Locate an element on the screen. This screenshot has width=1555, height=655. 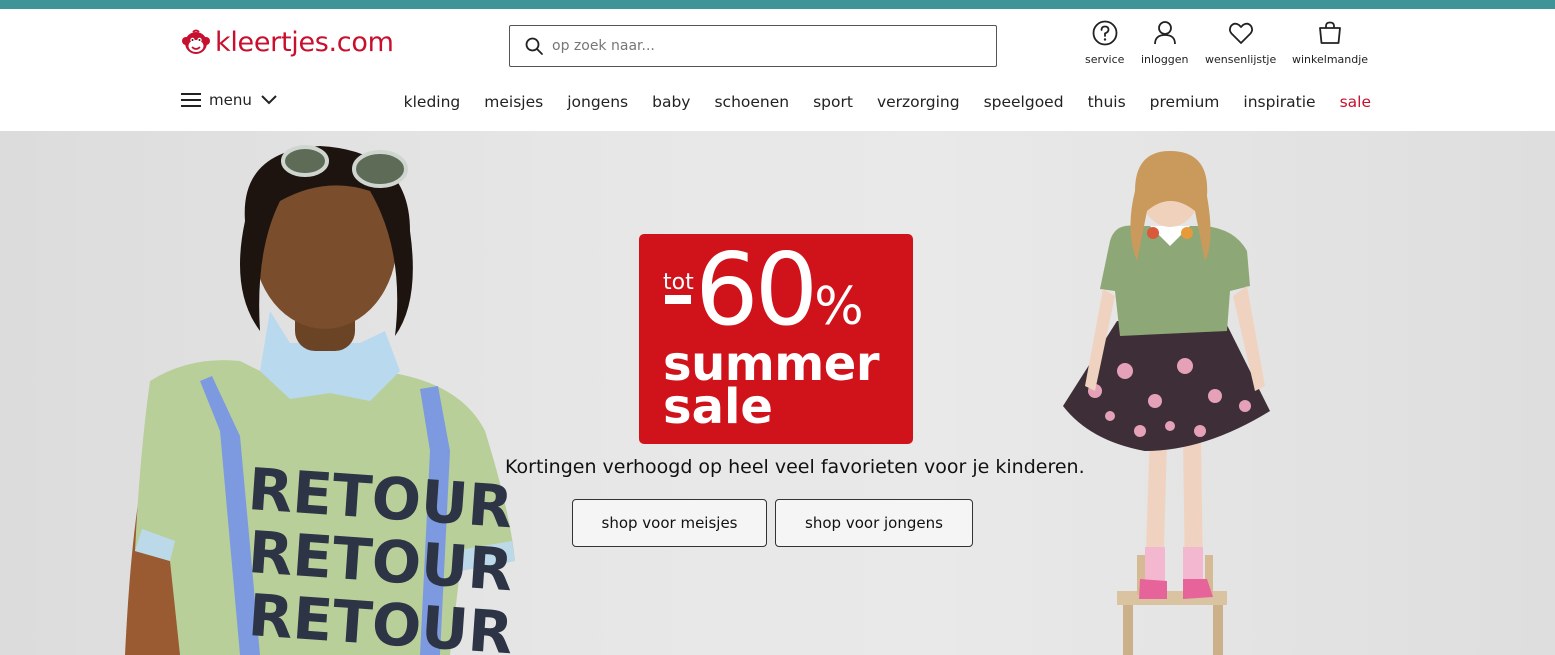
menu-label: menu is located at coordinates (230, 100).